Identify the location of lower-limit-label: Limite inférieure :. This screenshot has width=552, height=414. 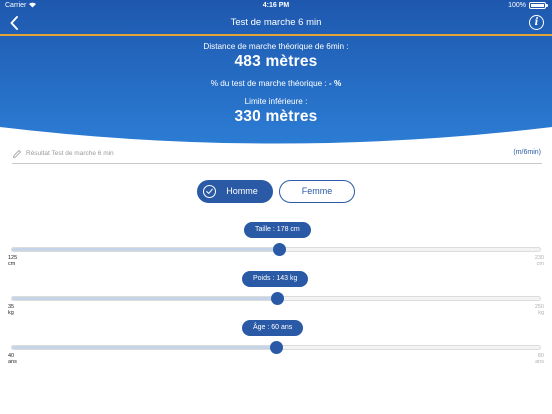
(276, 101).